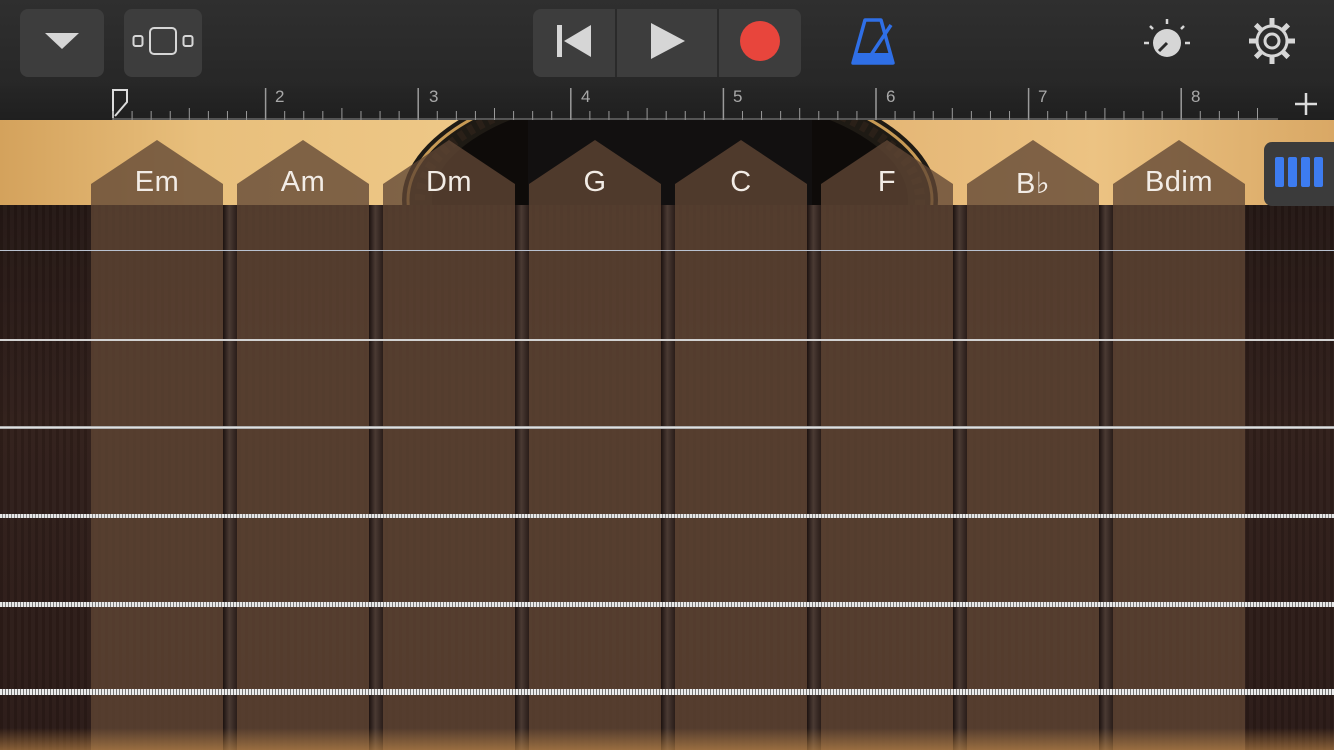 The image size is (1334, 750). What do you see at coordinates (1196, 96) in the screenshot?
I see `ruler-bar-number: 8` at bounding box center [1196, 96].